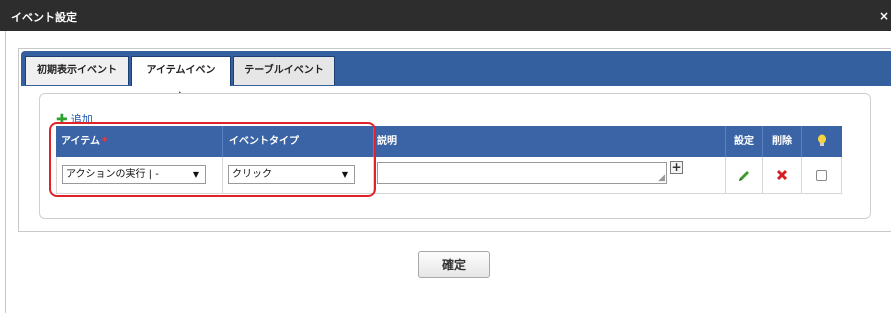  I want to click on header-settings: 設定, so click(744, 141).